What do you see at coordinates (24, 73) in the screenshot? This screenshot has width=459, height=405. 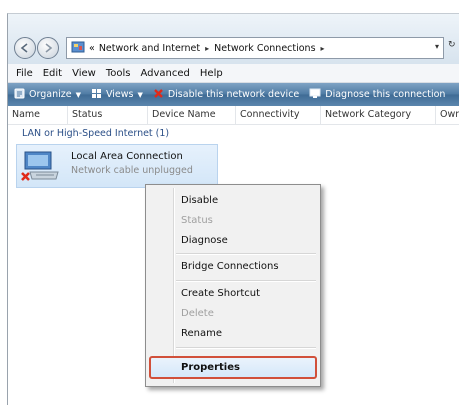 I see `menu-file: File` at bounding box center [24, 73].